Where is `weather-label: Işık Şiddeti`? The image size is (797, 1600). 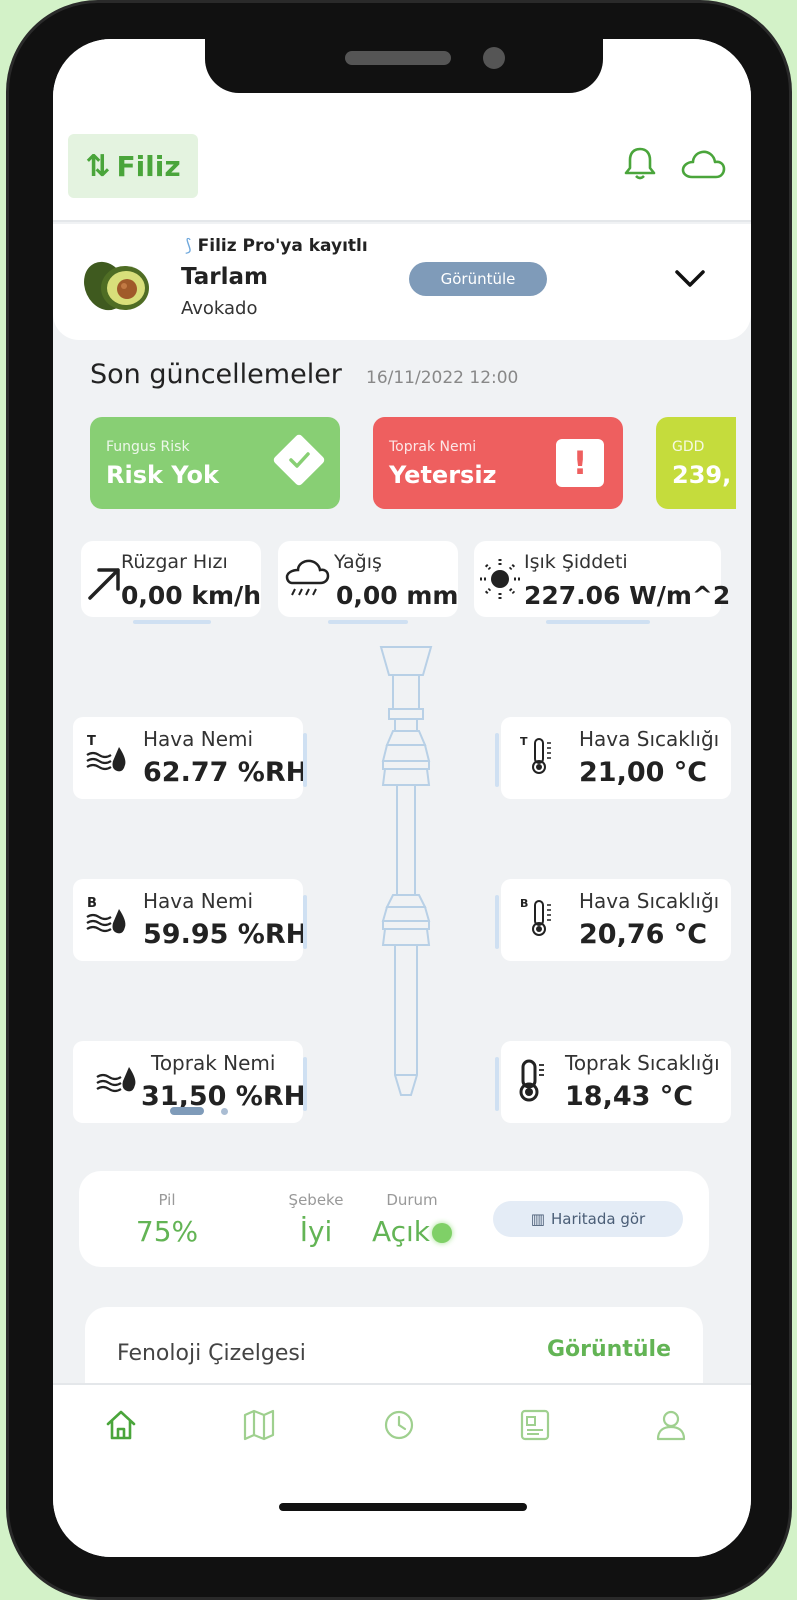 weather-label: Işık Şiddeti is located at coordinates (576, 562).